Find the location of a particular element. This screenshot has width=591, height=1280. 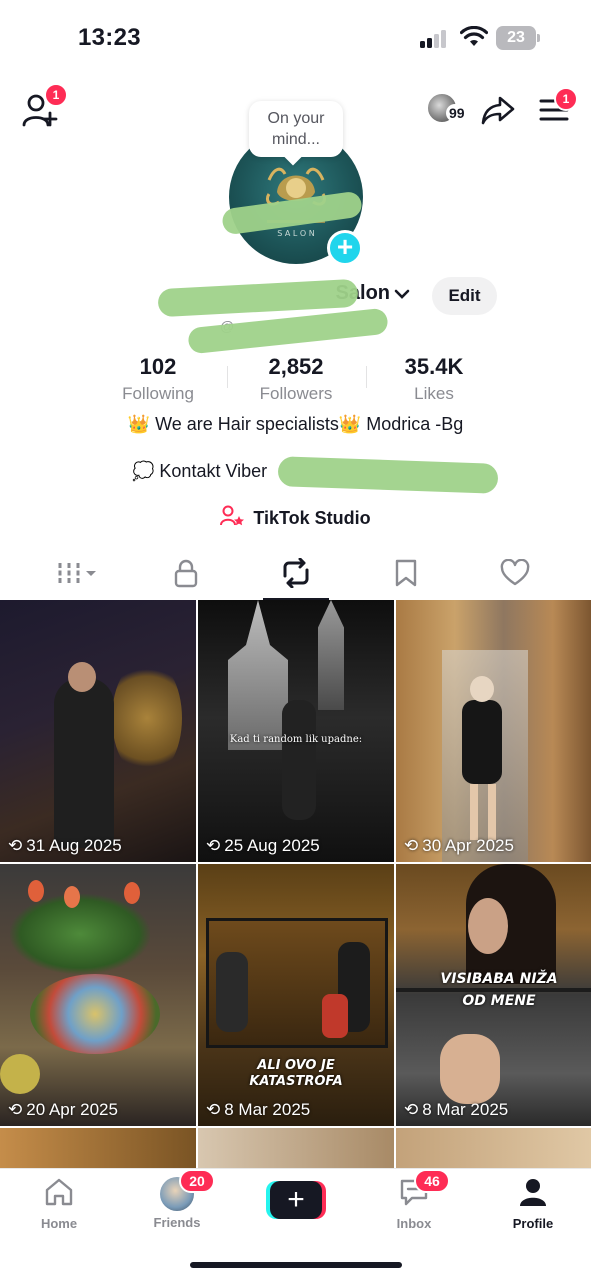

tab-videos is located at coordinates (77, 573).